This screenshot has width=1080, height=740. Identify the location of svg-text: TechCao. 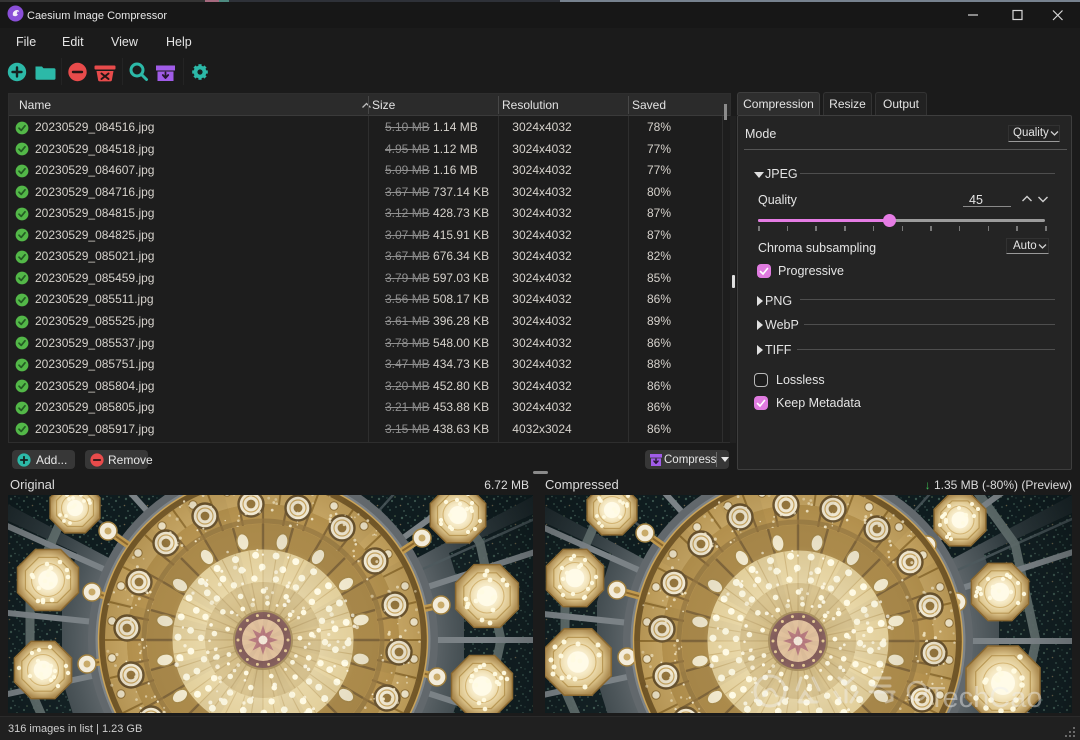
(985, 697).